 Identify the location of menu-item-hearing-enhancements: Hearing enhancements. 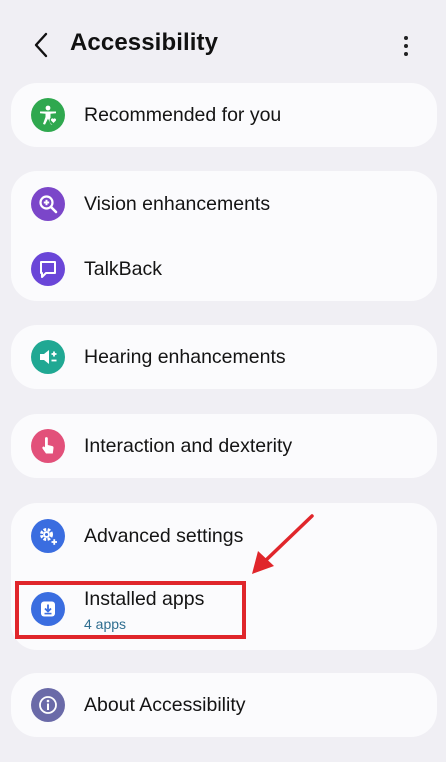
(224, 357).